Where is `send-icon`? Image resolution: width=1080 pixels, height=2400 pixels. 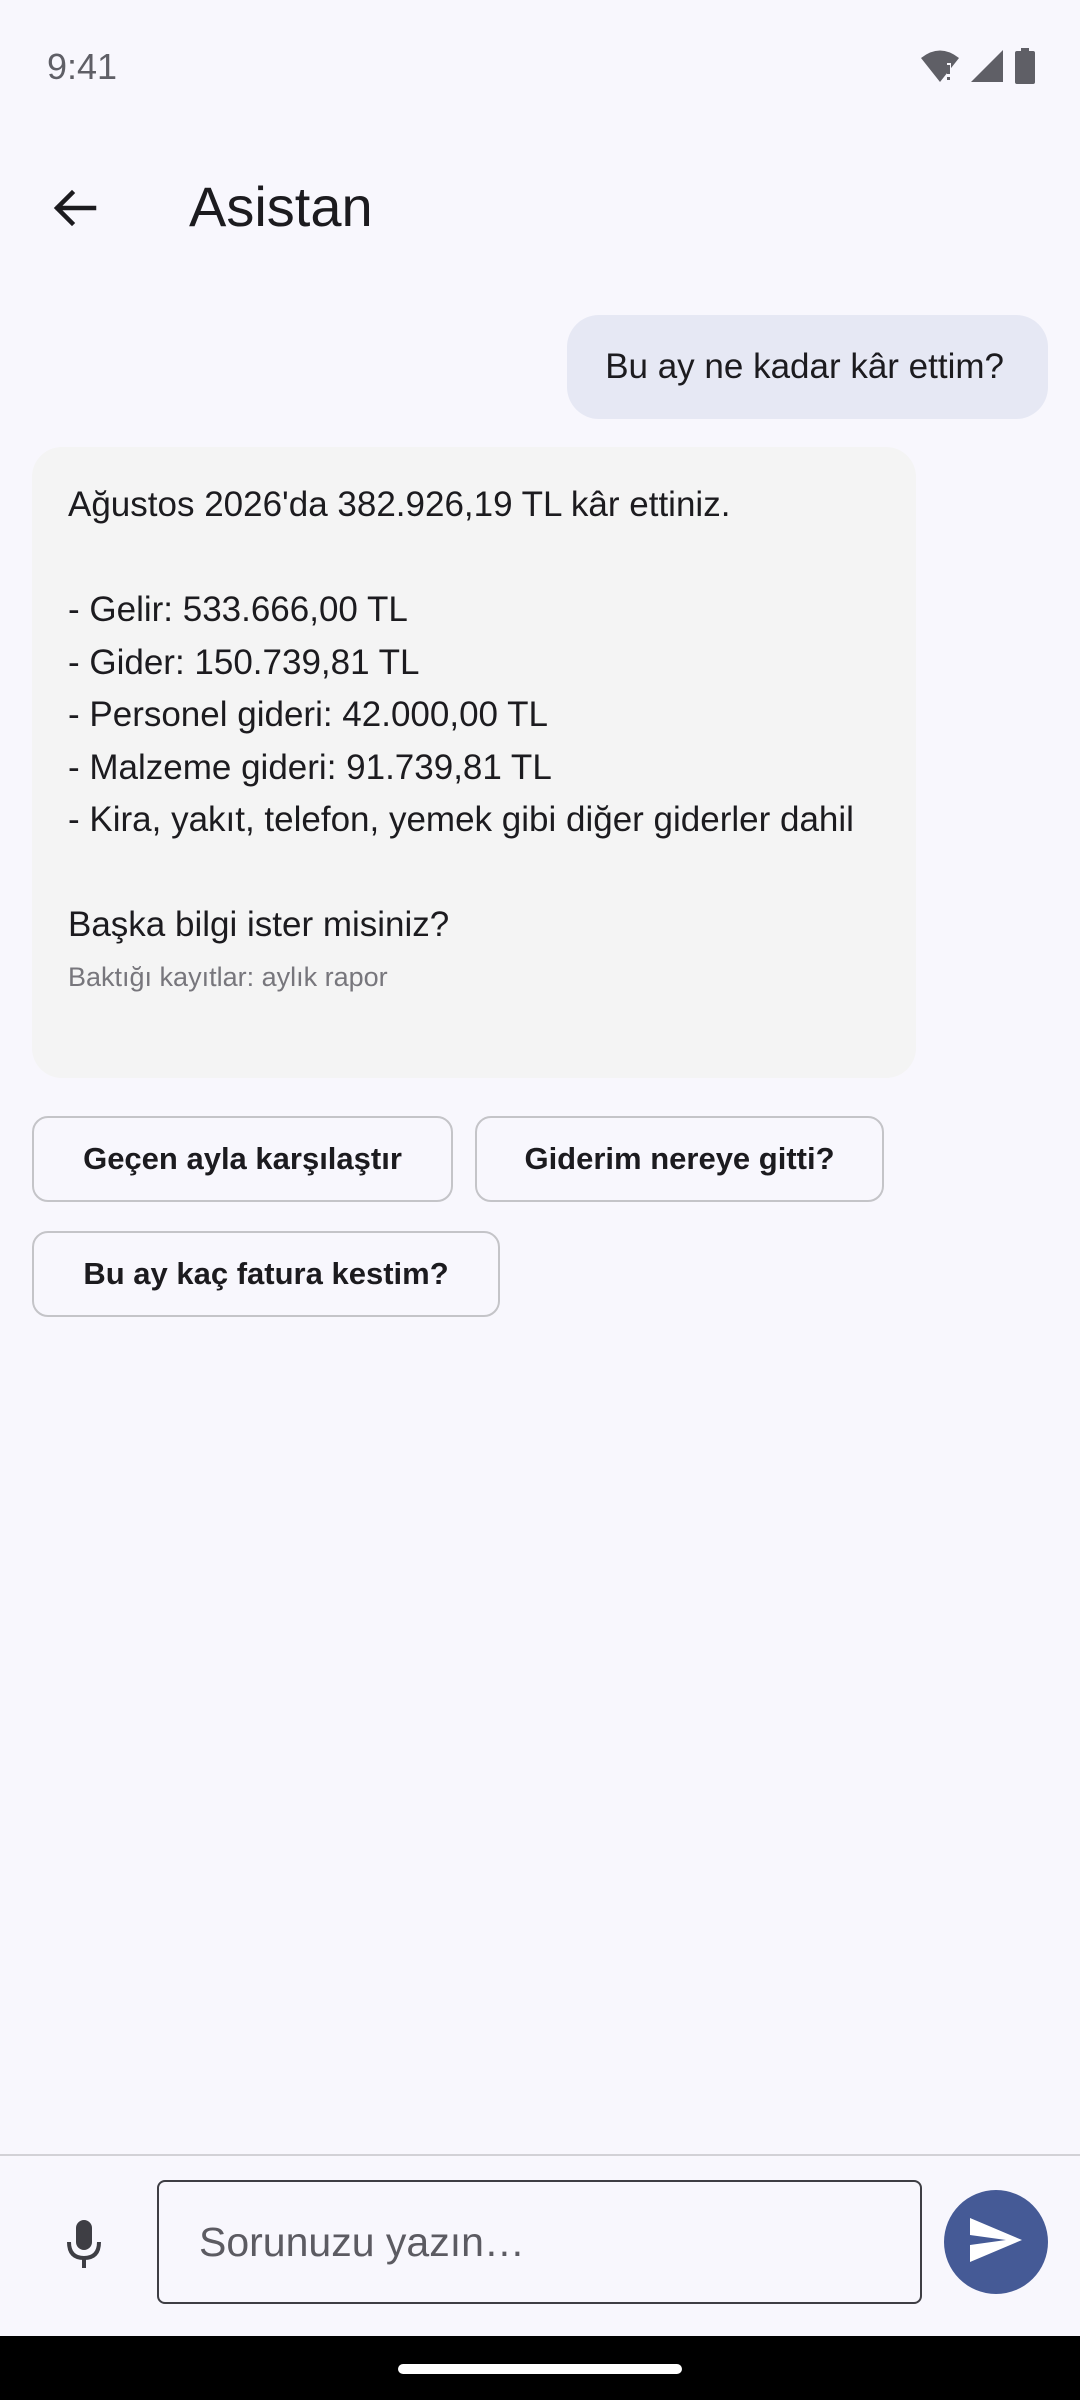 send-icon is located at coordinates (996, 2242).